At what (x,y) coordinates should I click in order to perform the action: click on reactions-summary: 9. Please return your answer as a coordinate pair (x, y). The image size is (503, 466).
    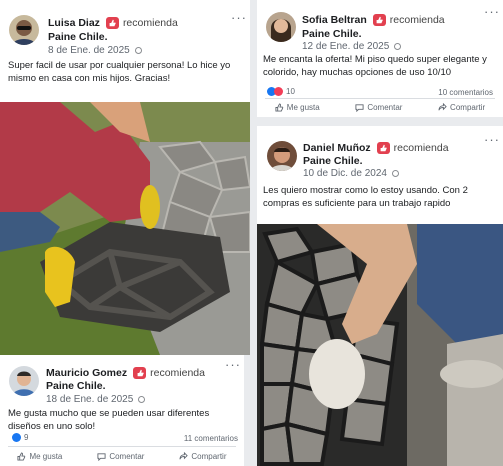
    Looking at the image, I should click on (20, 437).